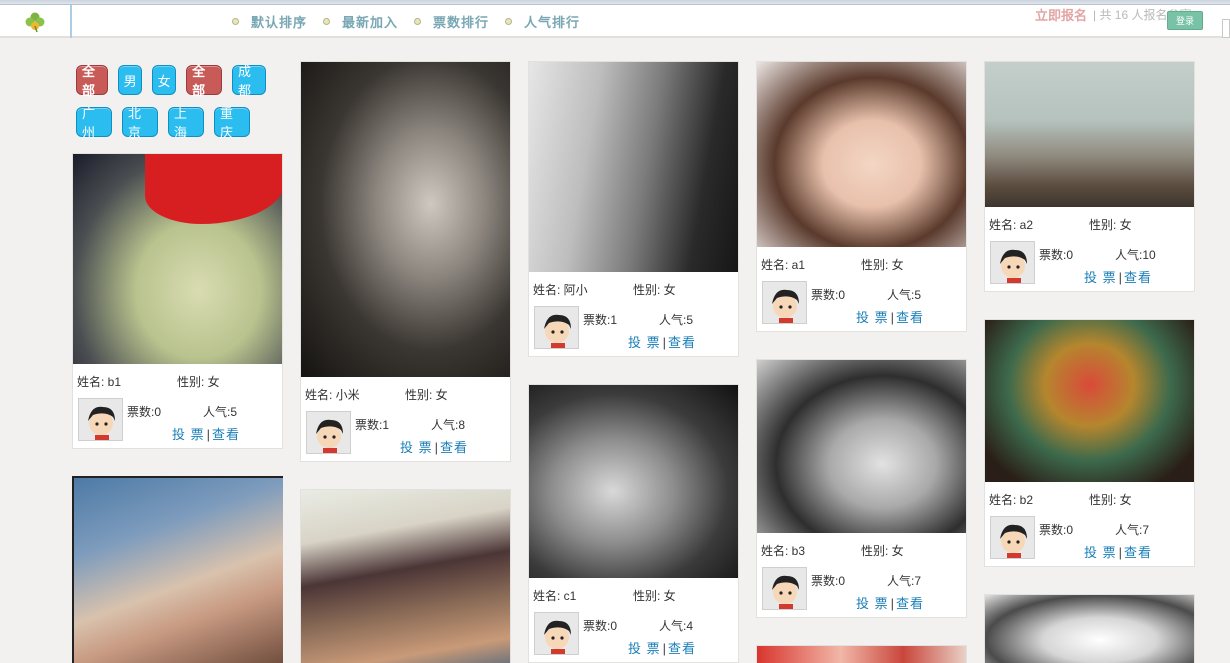  What do you see at coordinates (213, 189) in the screenshot?
I see `hair-shape` at bounding box center [213, 189].